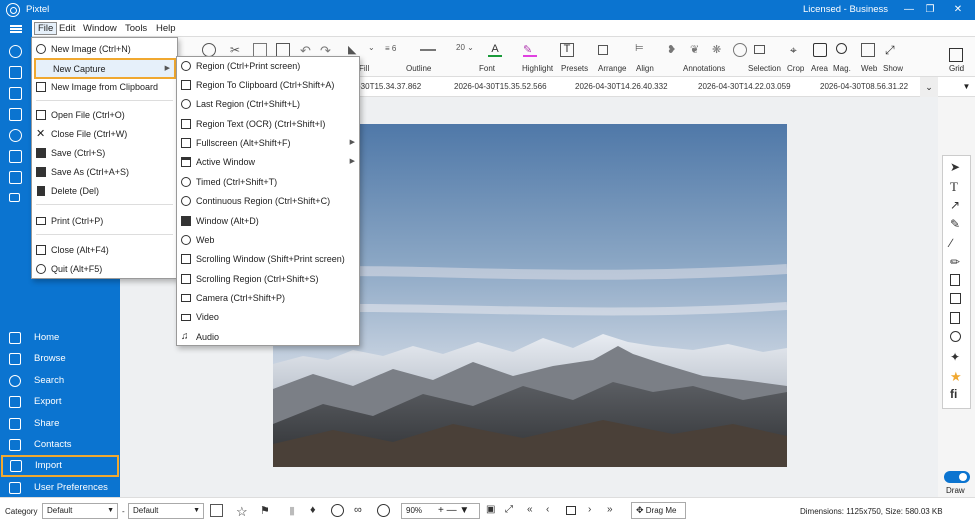  Describe the element at coordinates (268, 298) in the screenshot. I see `capture-camera: Camera (Ctrl+Shift+P)` at that location.